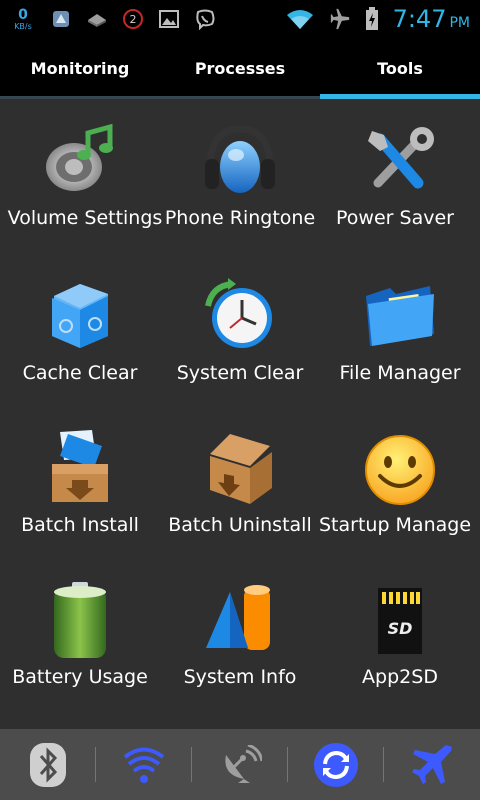  Describe the element at coordinates (382, 19) in the screenshot. I see `status-bar-right: 7:47 PM` at that location.